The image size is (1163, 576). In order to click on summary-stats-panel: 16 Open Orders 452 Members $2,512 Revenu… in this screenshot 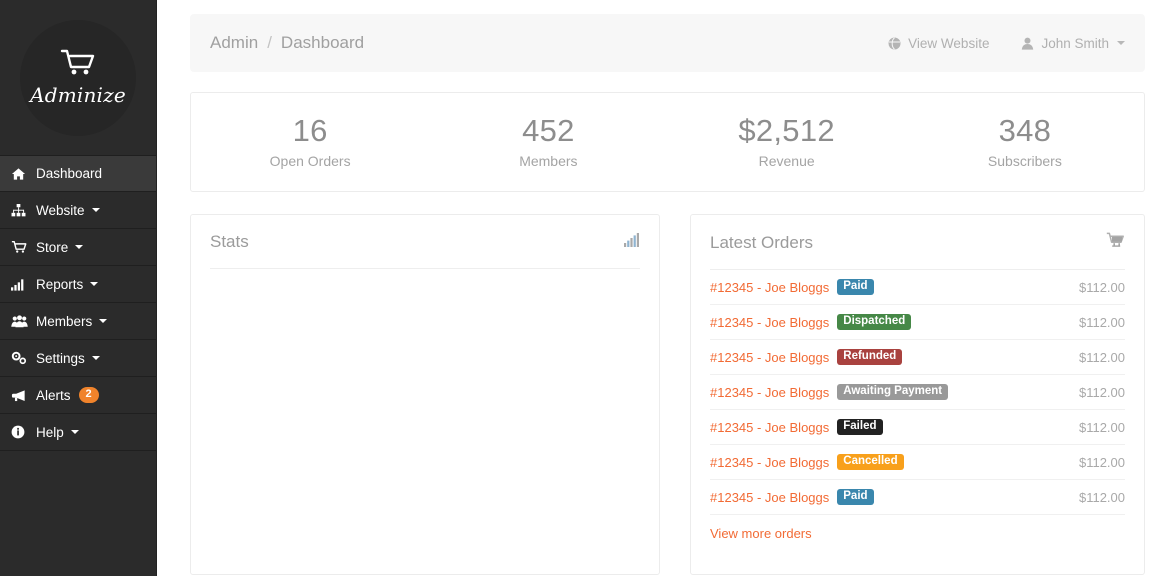, I will do `click(667, 142)`.